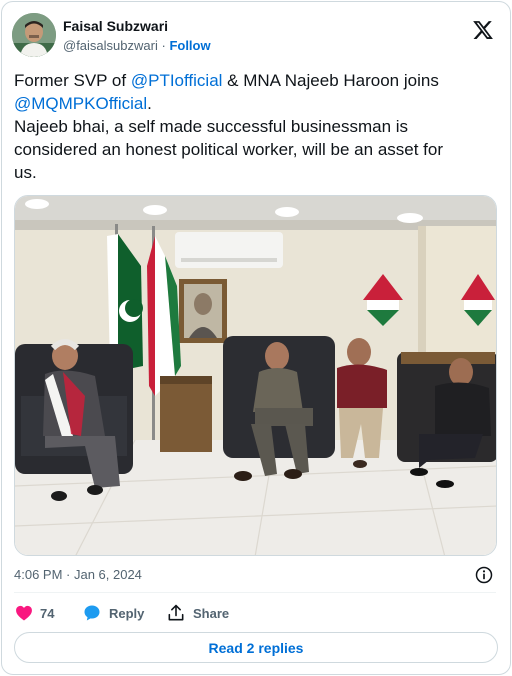  What do you see at coordinates (80, 103) in the screenshot?
I see `mention-mqmpkofficial-link: @MQMPKOfficial` at bounding box center [80, 103].